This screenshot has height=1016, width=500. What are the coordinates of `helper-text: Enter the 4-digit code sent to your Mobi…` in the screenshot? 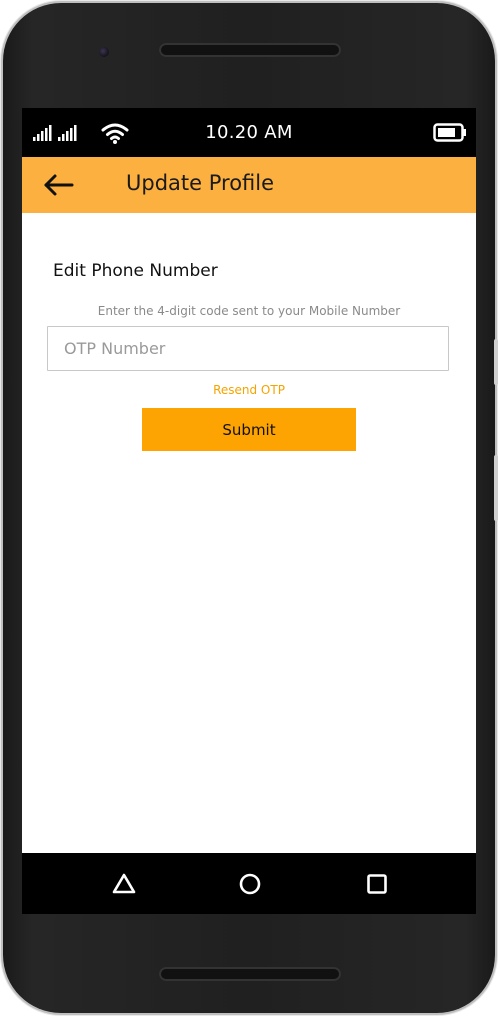 It's located at (249, 311).